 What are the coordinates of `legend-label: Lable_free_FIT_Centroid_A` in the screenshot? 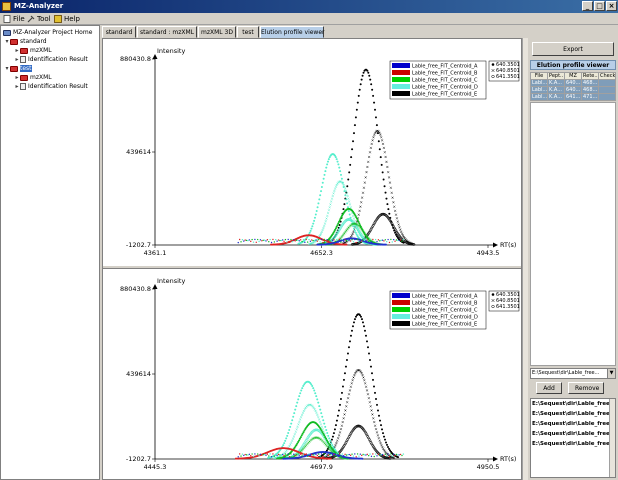 It's located at (445, 297).